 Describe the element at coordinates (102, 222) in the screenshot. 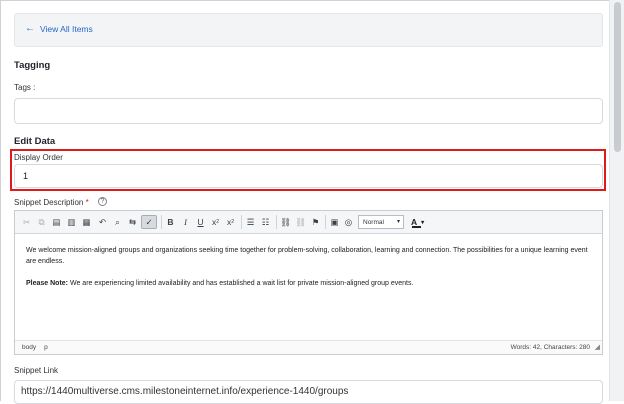

I see `undo-icon: ↶` at that location.